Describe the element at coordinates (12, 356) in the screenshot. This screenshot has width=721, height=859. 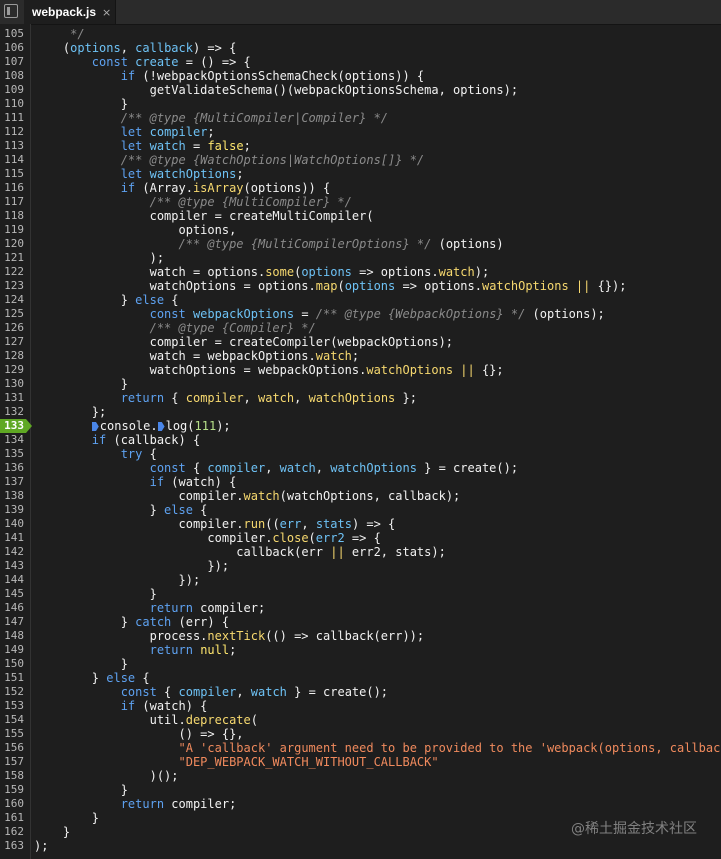
I see `line-number: 128` at that location.